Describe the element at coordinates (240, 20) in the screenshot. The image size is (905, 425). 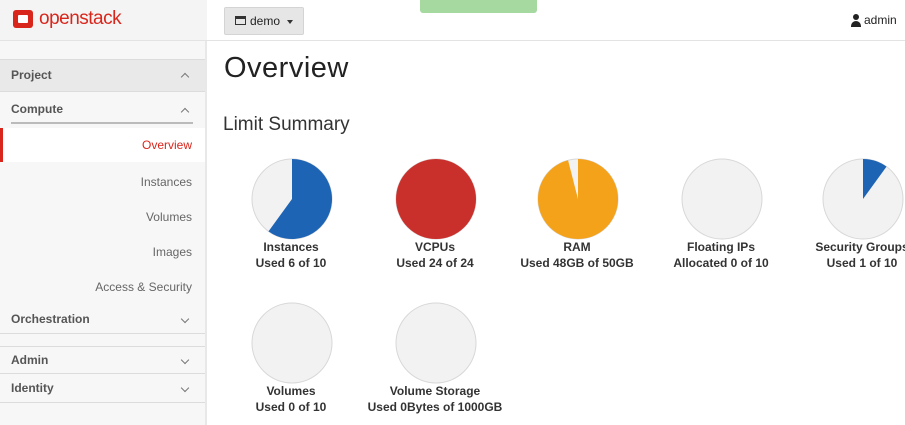
I see `window-icon` at that location.